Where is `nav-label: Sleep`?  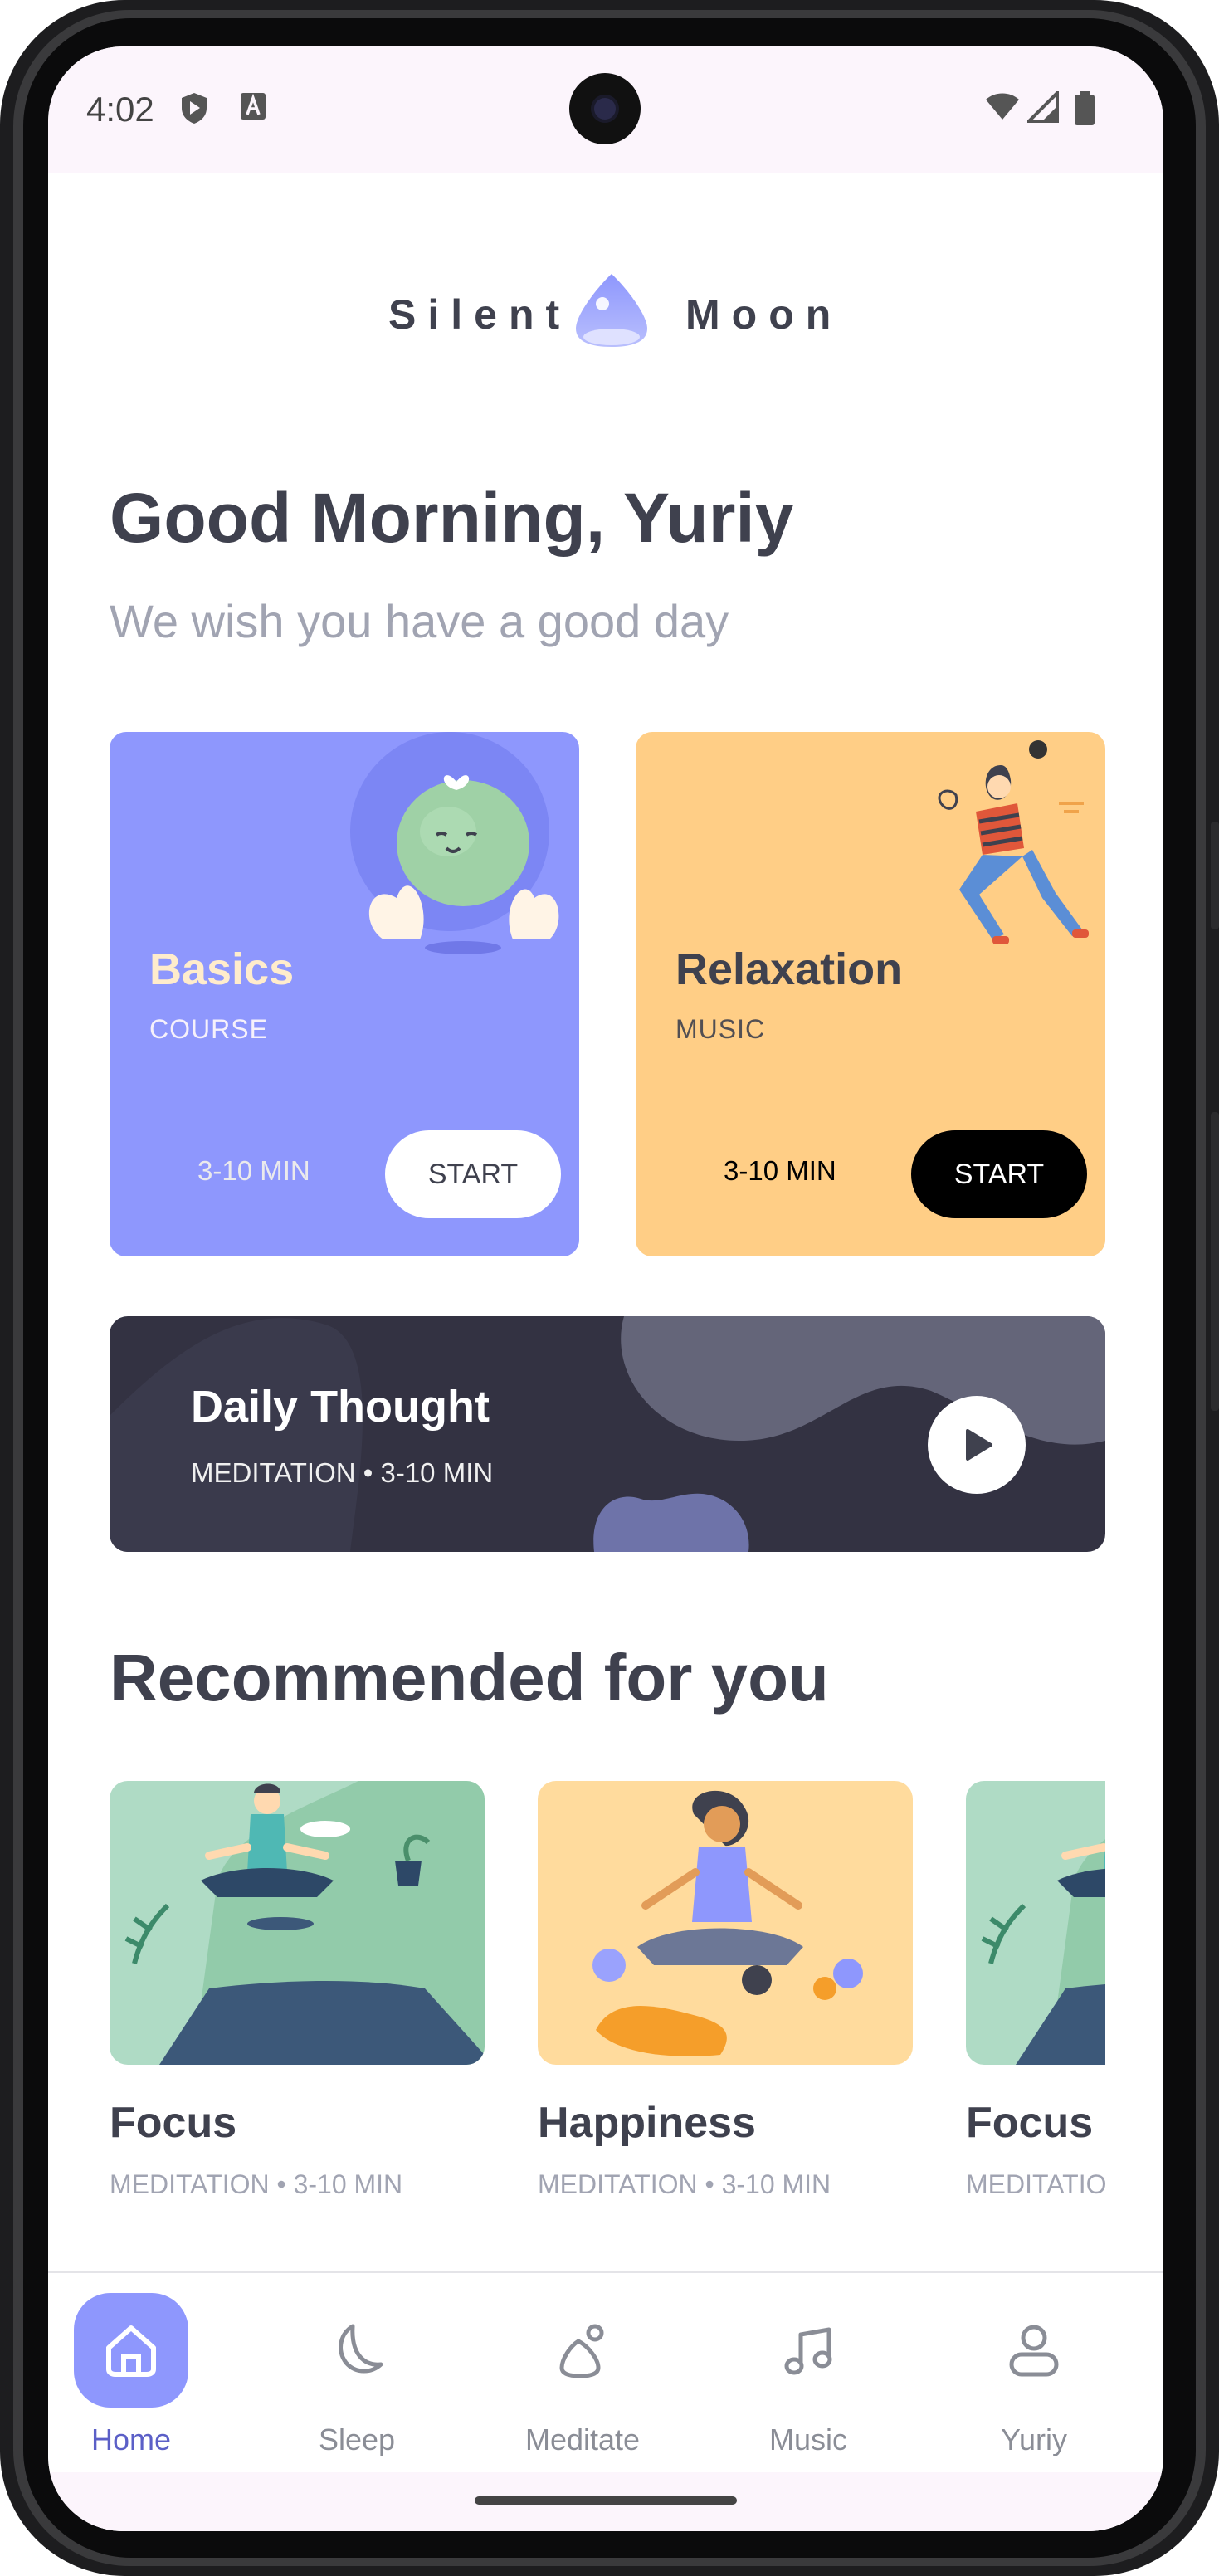 nav-label: Sleep is located at coordinates (357, 2439).